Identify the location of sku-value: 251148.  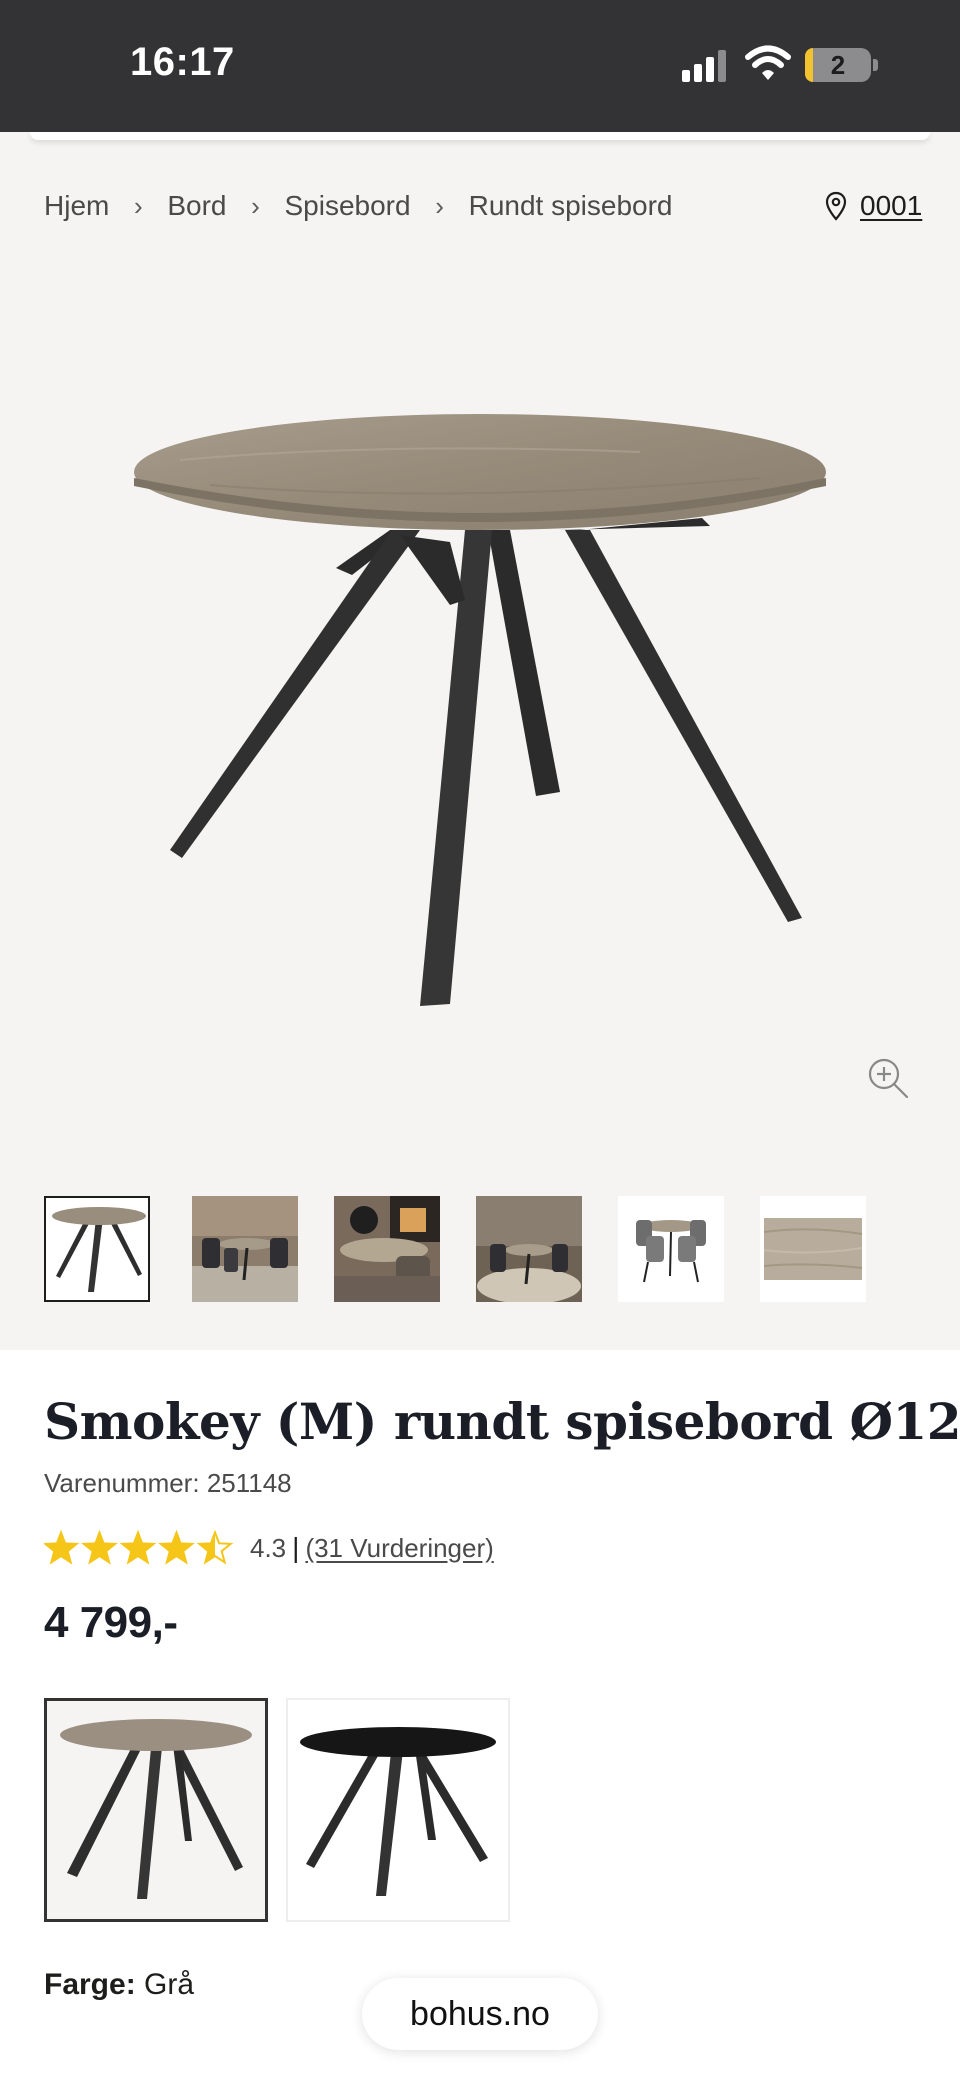
(249, 1483).